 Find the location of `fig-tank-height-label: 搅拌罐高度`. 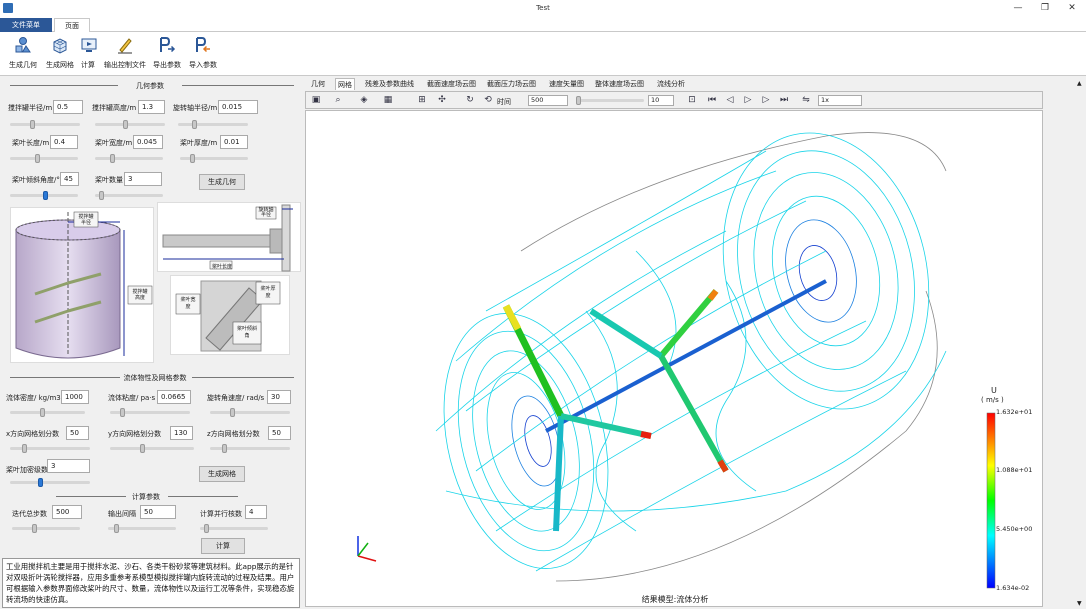

fig-tank-height-label: 搅拌罐高度 is located at coordinates (140, 295).